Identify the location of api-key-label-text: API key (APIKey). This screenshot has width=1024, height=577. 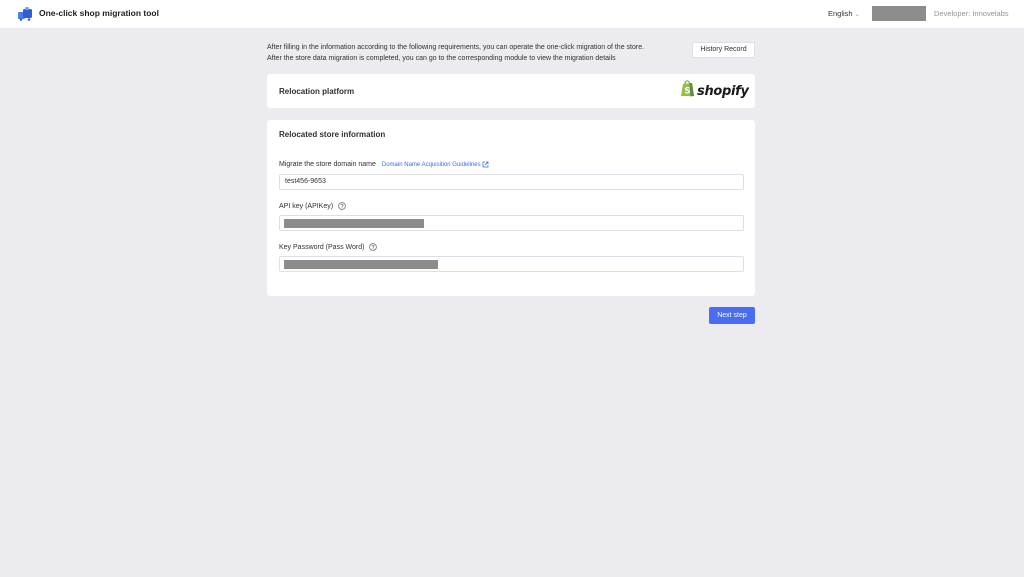
(306, 206).